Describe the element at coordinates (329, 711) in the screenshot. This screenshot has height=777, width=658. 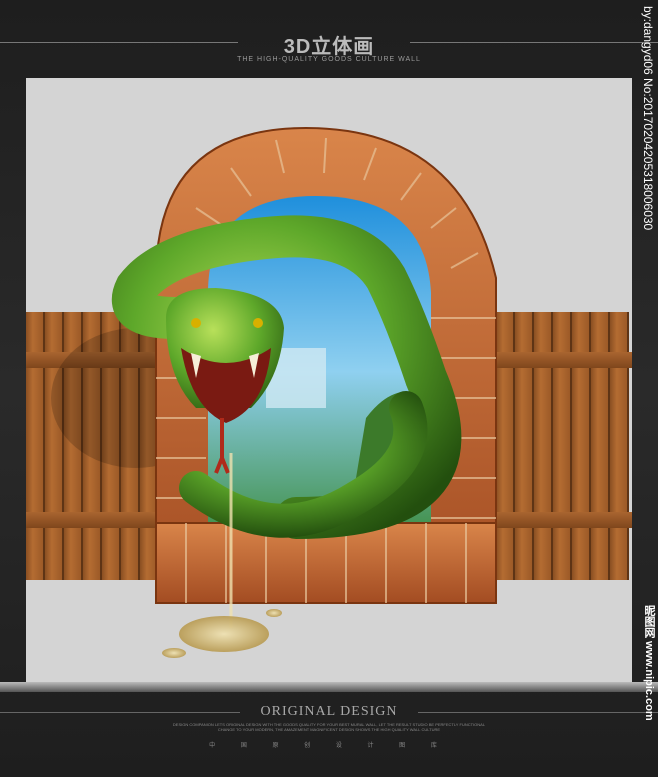
I see `footer-title: ORIGINAL DESIGN` at that location.